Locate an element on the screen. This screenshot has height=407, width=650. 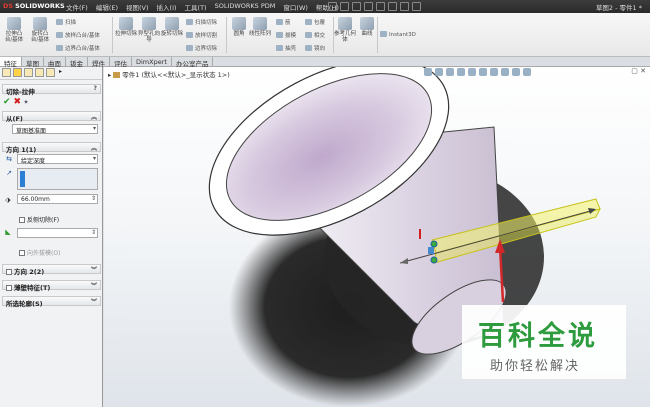
from-section-header: 从(F) ︽ is located at coordinates (51, 117).